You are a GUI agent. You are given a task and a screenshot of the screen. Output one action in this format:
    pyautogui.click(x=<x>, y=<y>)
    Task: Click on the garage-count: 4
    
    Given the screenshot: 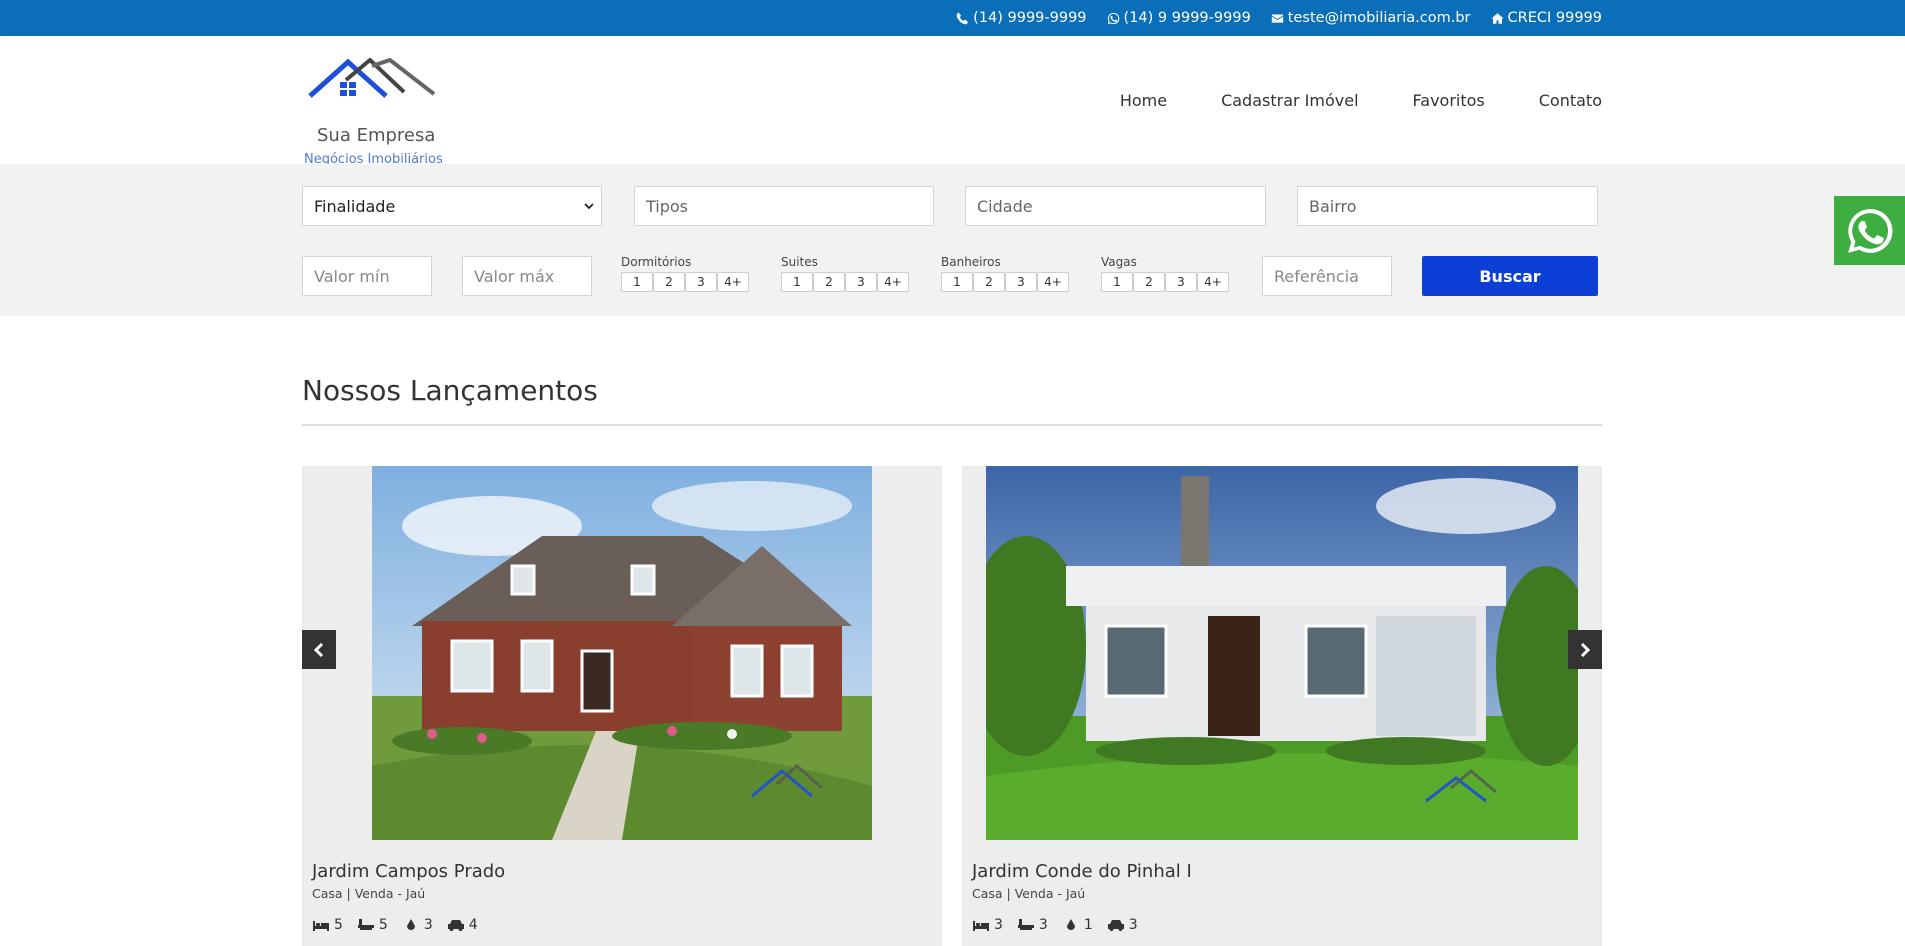 What is the action you would take?
    pyautogui.click(x=473, y=925)
    